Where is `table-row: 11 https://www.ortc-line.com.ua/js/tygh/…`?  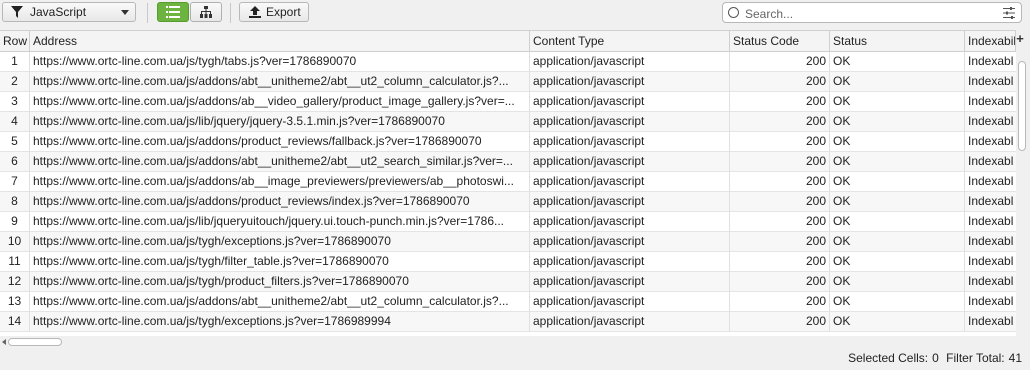
table-row: 11 https://www.ortc-line.com.ua/js/tygh/… is located at coordinates (508, 262).